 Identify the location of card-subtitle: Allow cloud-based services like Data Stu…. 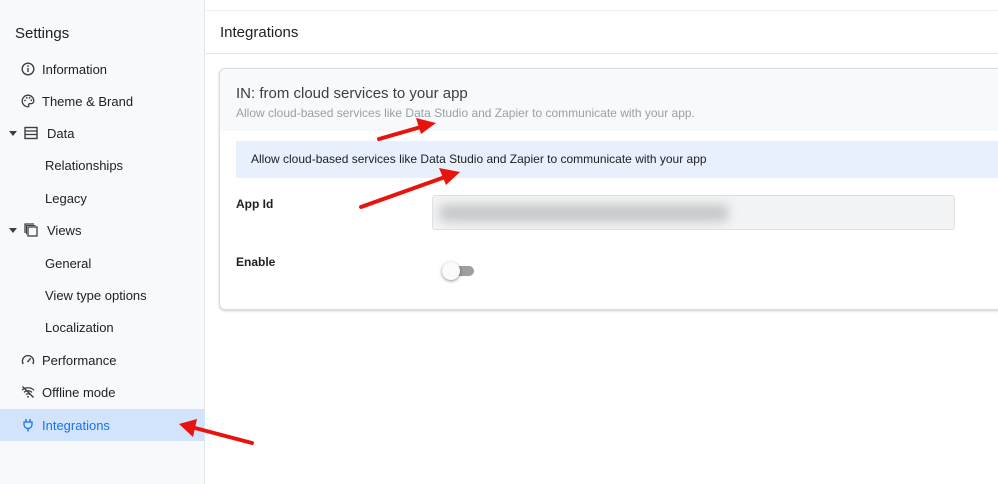
(465, 113).